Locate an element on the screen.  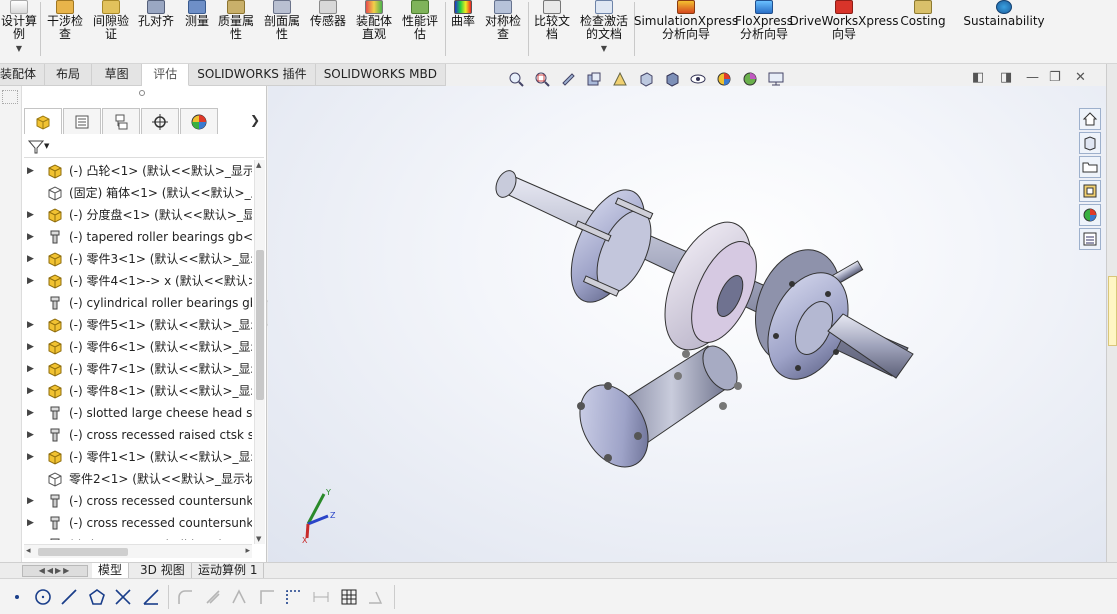
tab-assembly: 装配体 is located at coordinates (23, 75).